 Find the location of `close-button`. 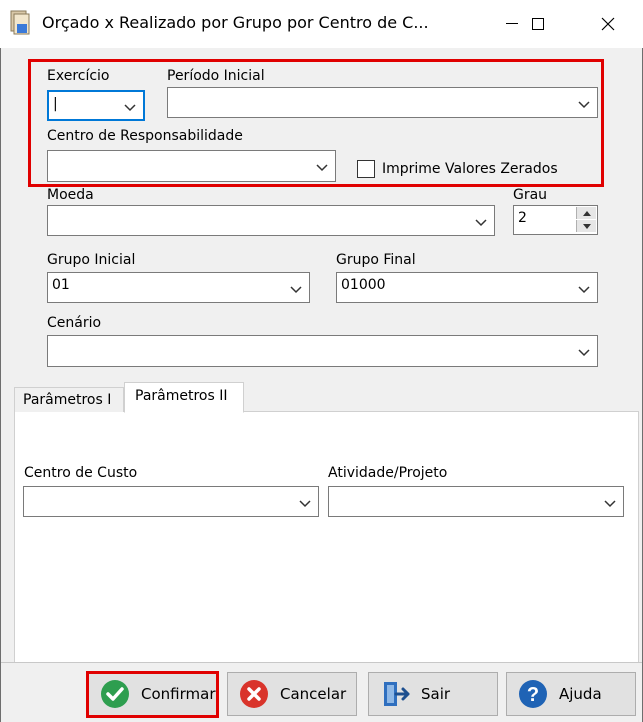

close-button is located at coordinates (608, 24).